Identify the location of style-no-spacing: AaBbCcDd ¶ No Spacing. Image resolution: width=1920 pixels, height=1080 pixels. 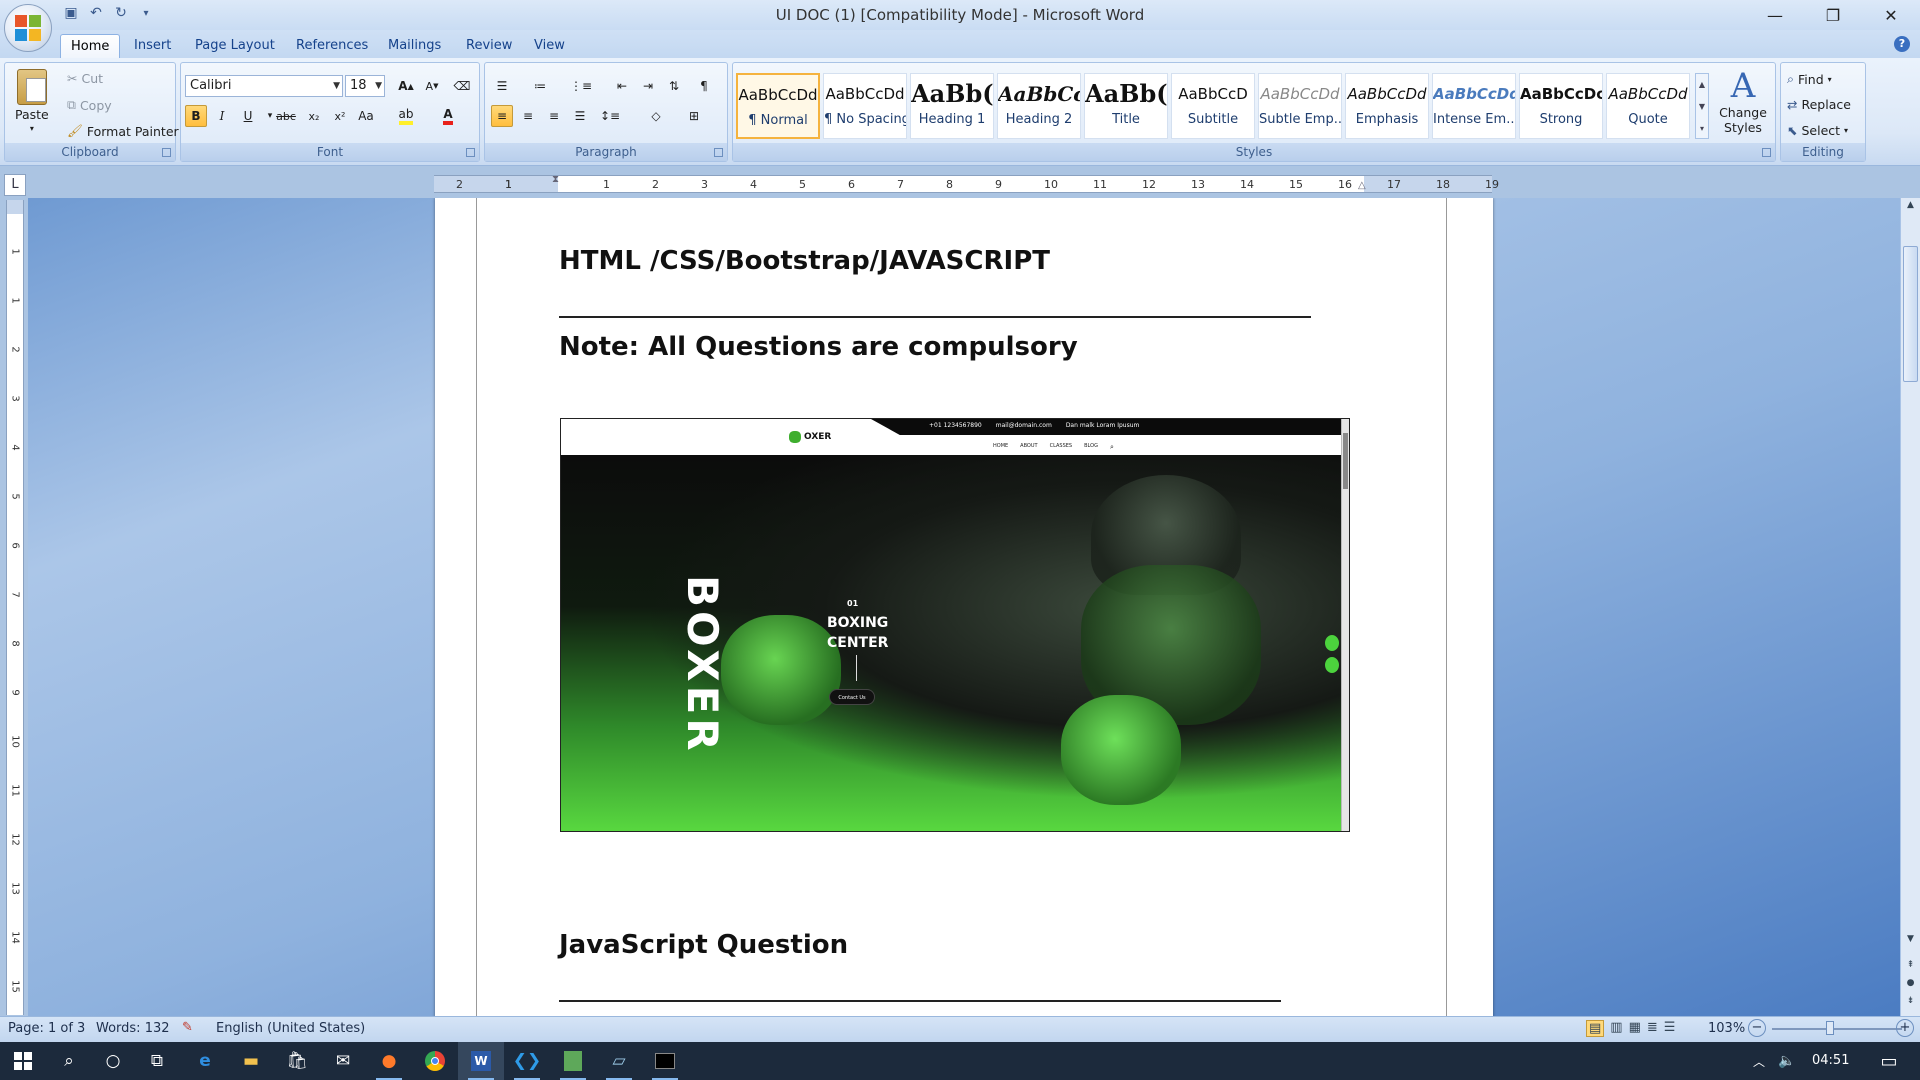
(865, 106).